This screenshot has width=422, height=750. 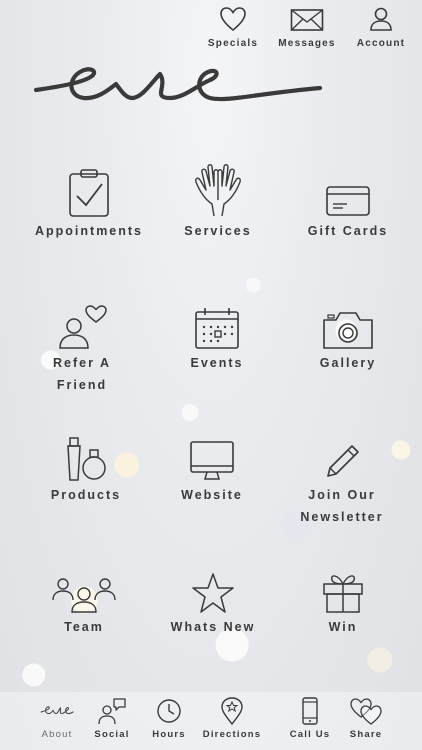 I want to click on gift-icon, so click(x=343, y=586).